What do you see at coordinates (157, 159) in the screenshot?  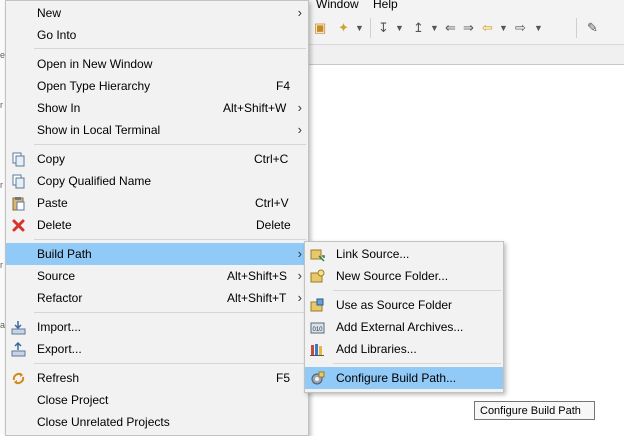 I see `menu-item-copy: Copy Ctrl+C` at bounding box center [157, 159].